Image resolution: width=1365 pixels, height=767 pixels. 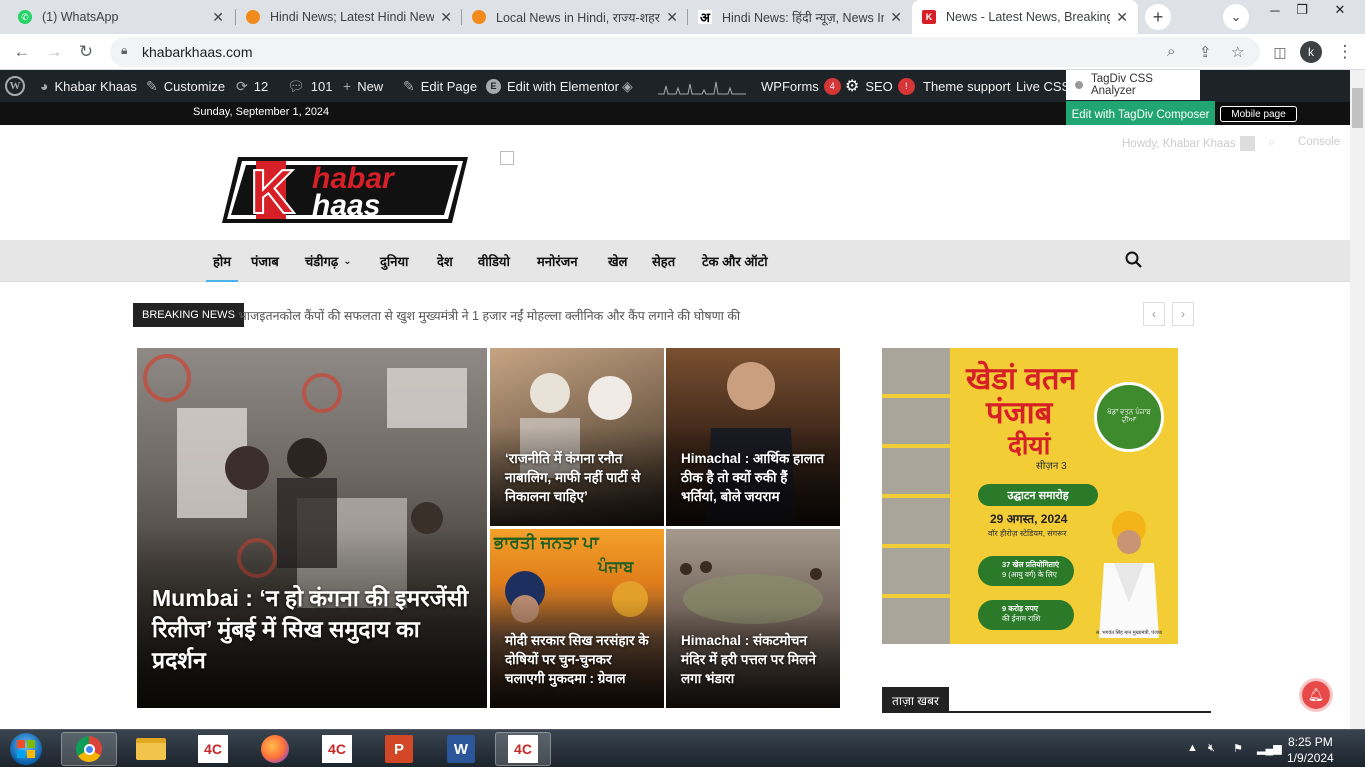 What do you see at coordinates (702, 86) in the screenshot?
I see `stats-sparkline` at bounding box center [702, 86].